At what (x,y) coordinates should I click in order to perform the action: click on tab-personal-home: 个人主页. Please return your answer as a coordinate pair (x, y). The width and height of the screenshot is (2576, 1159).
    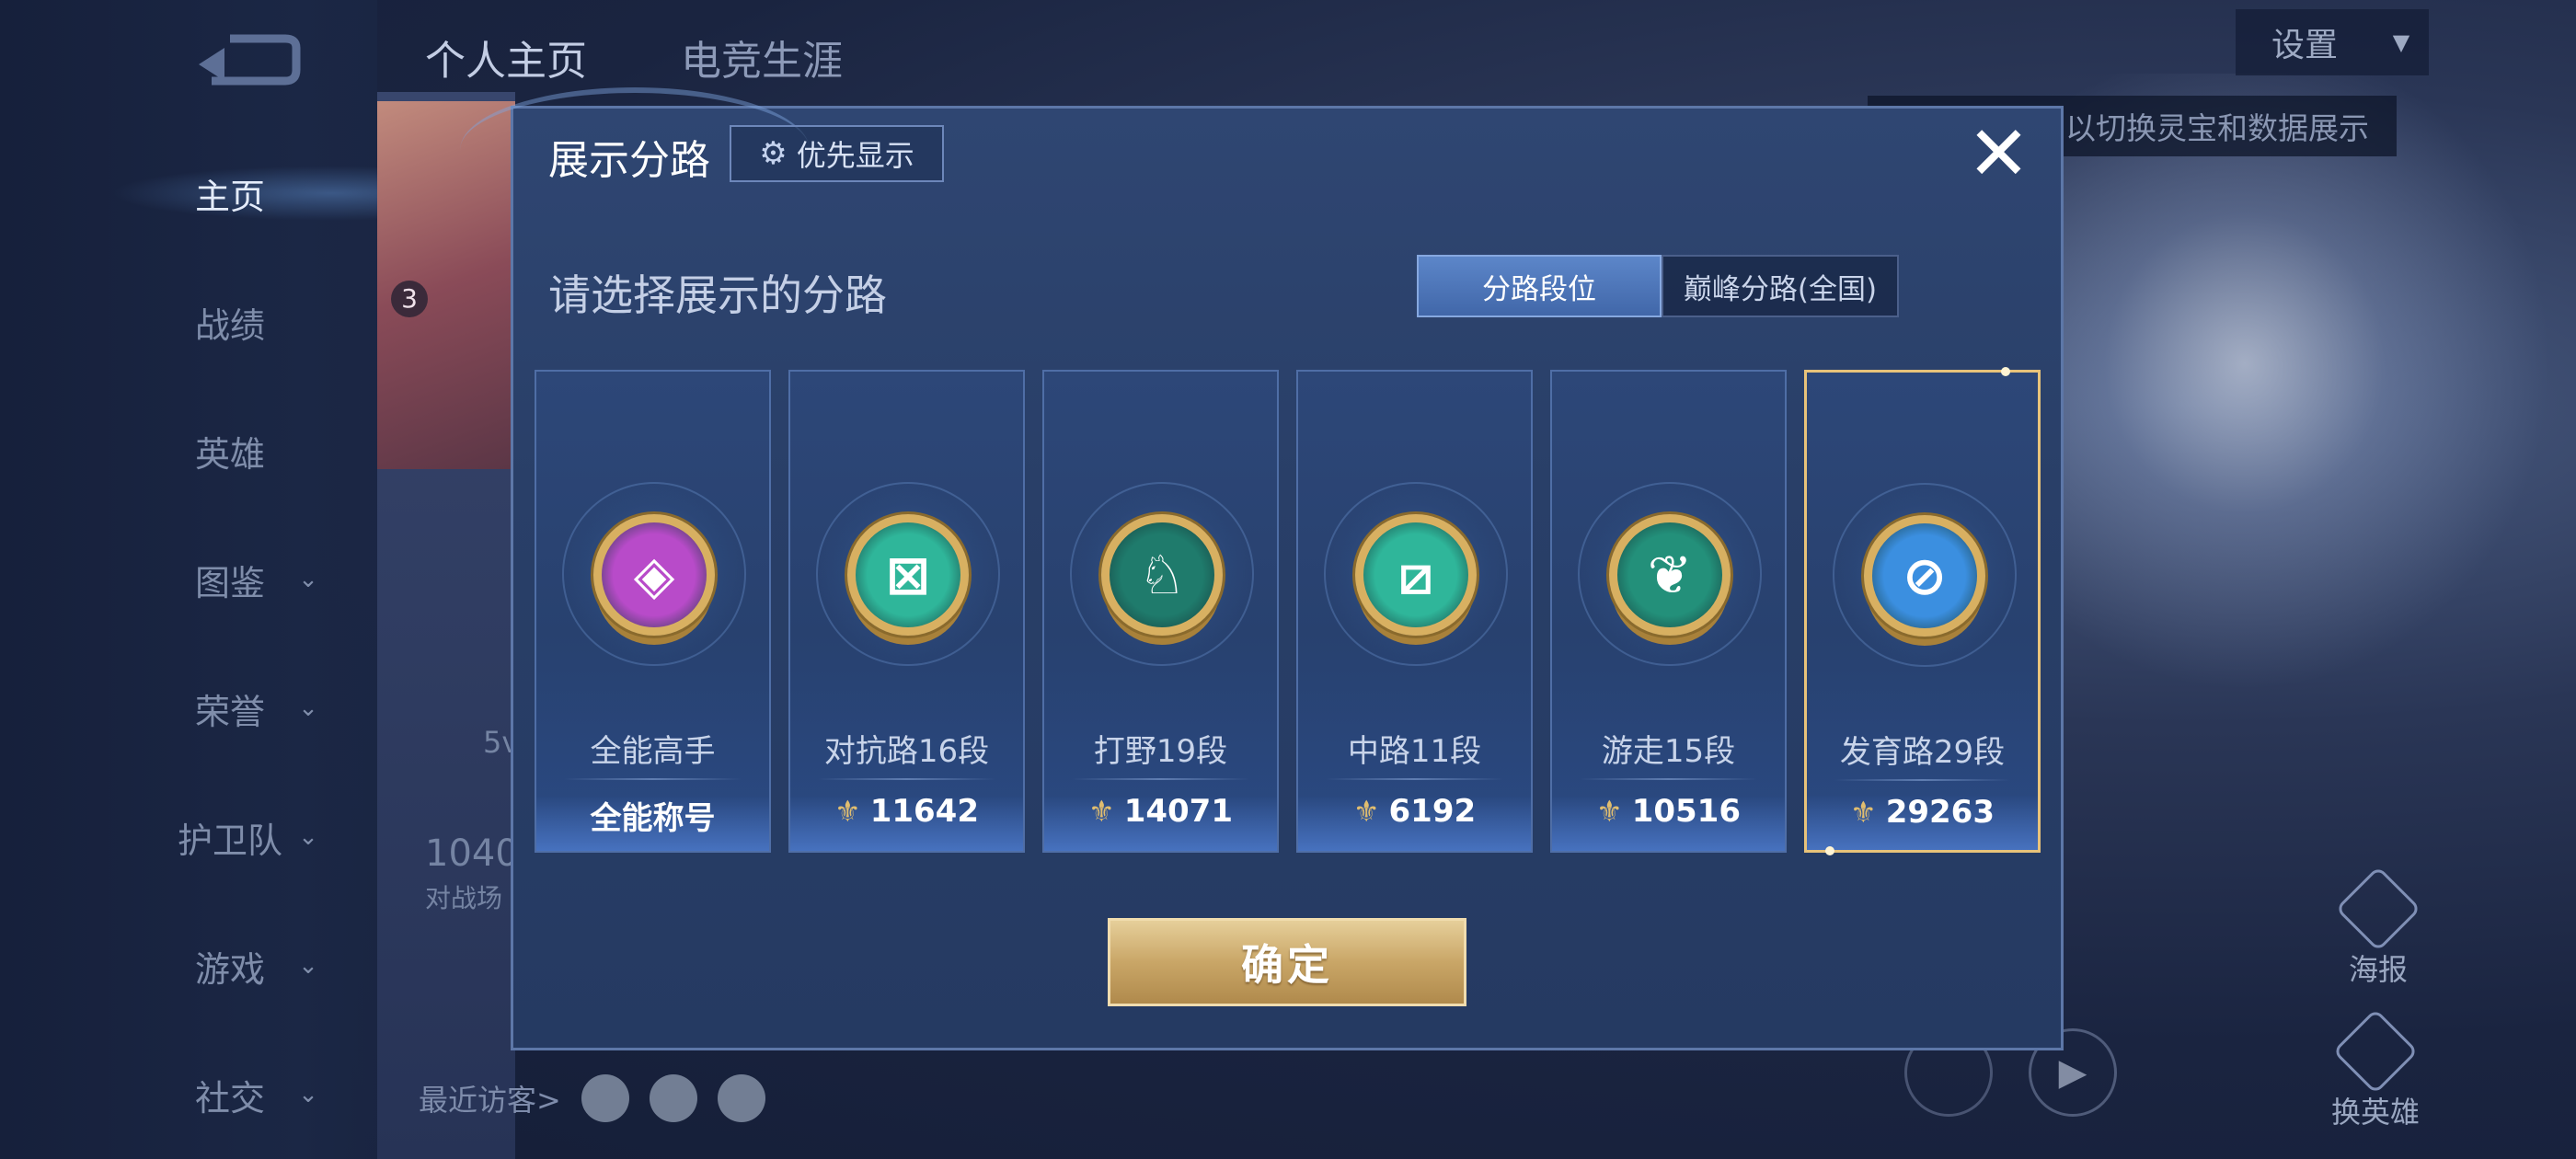
    Looking at the image, I should click on (506, 57).